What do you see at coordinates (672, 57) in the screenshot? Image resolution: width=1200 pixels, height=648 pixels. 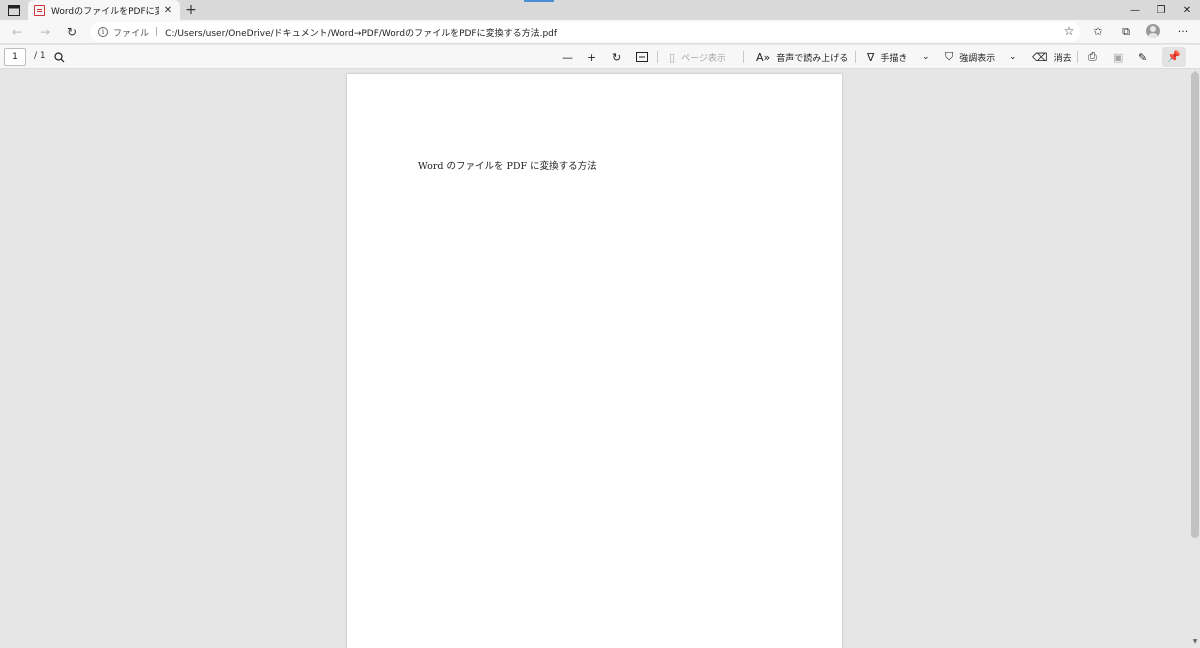 I see `page-view-icon: ▯` at bounding box center [672, 57].